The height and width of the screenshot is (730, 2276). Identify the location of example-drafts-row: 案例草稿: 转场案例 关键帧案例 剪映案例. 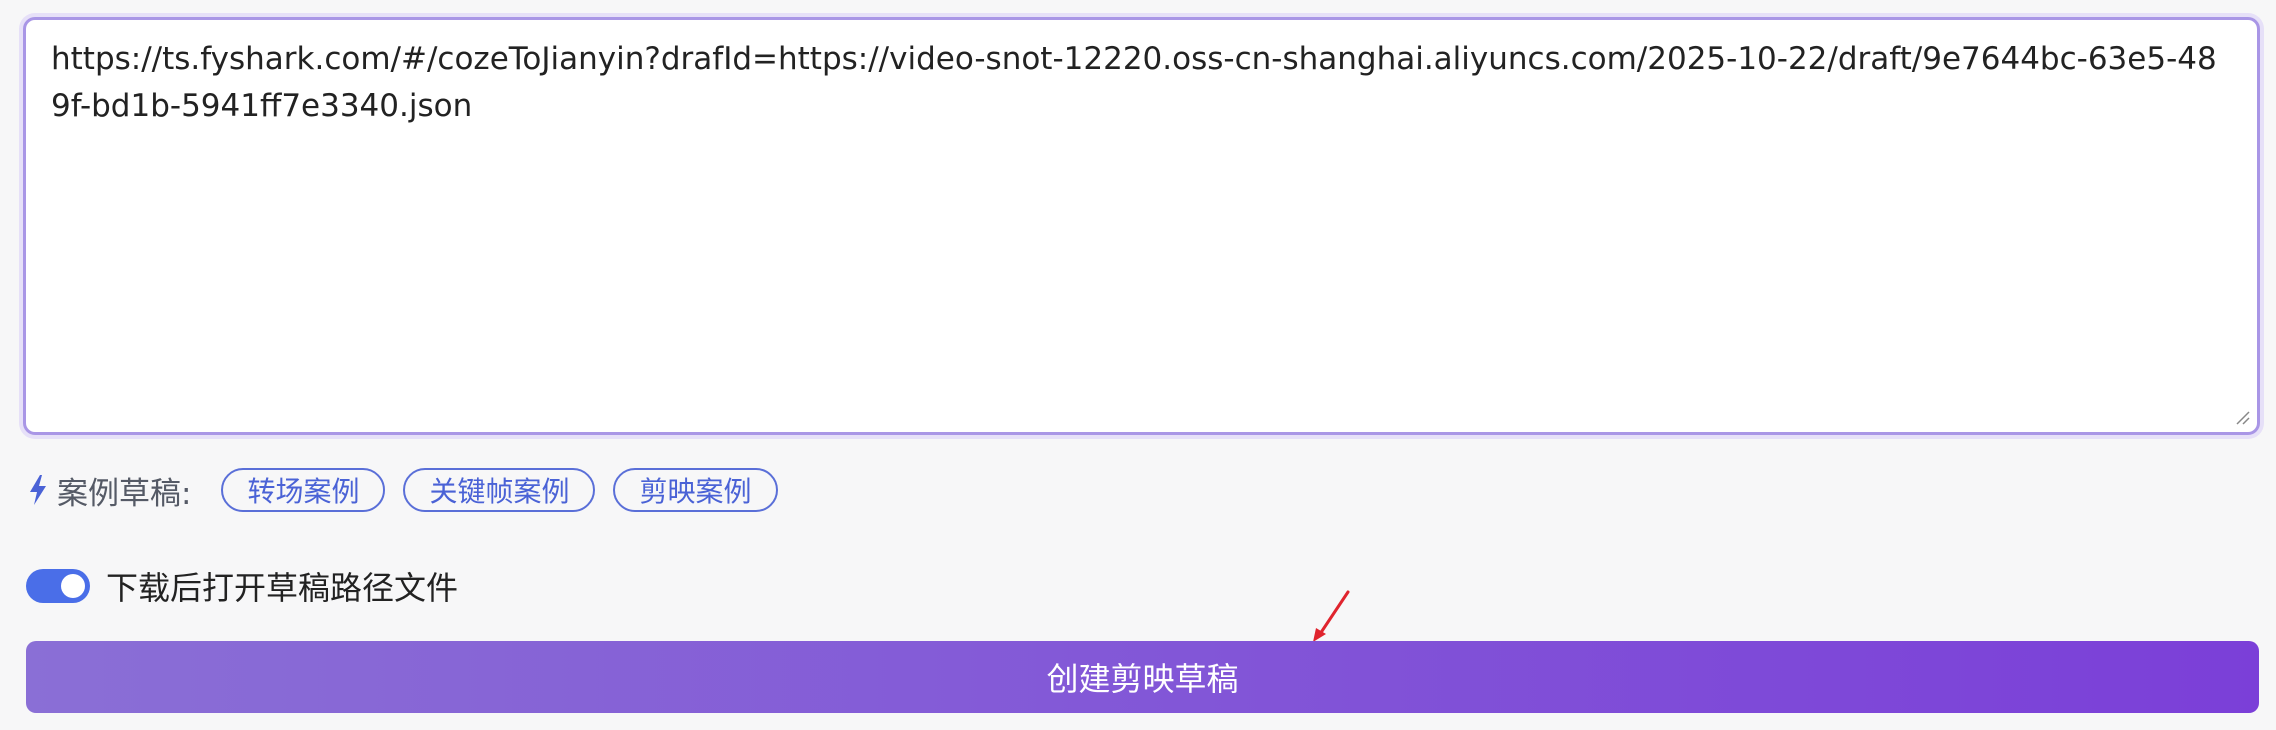
(411, 490).